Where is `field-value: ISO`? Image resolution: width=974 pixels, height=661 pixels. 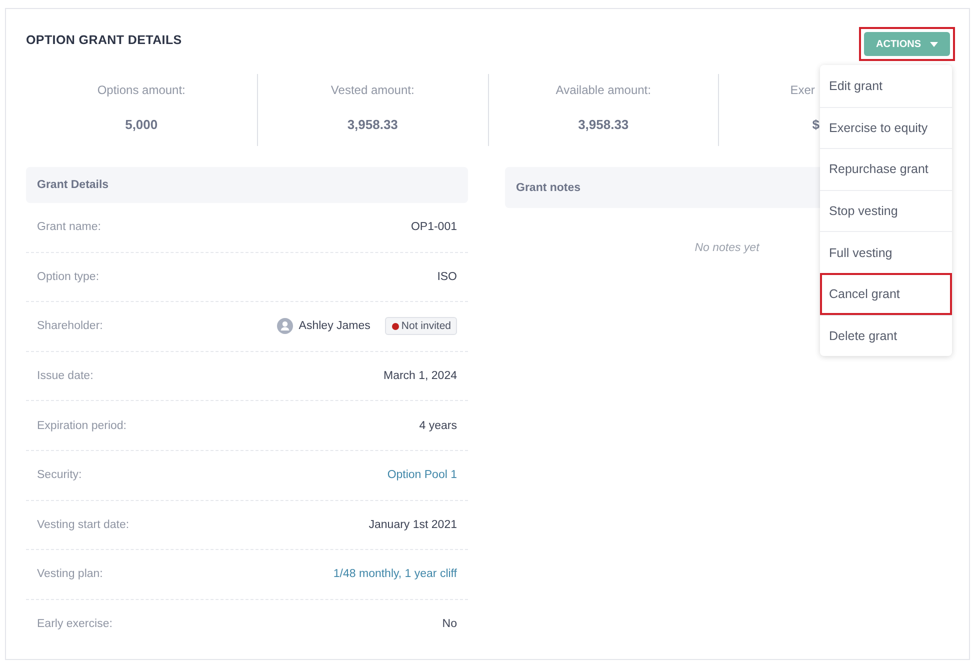 field-value: ISO is located at coordinates (447, 276).